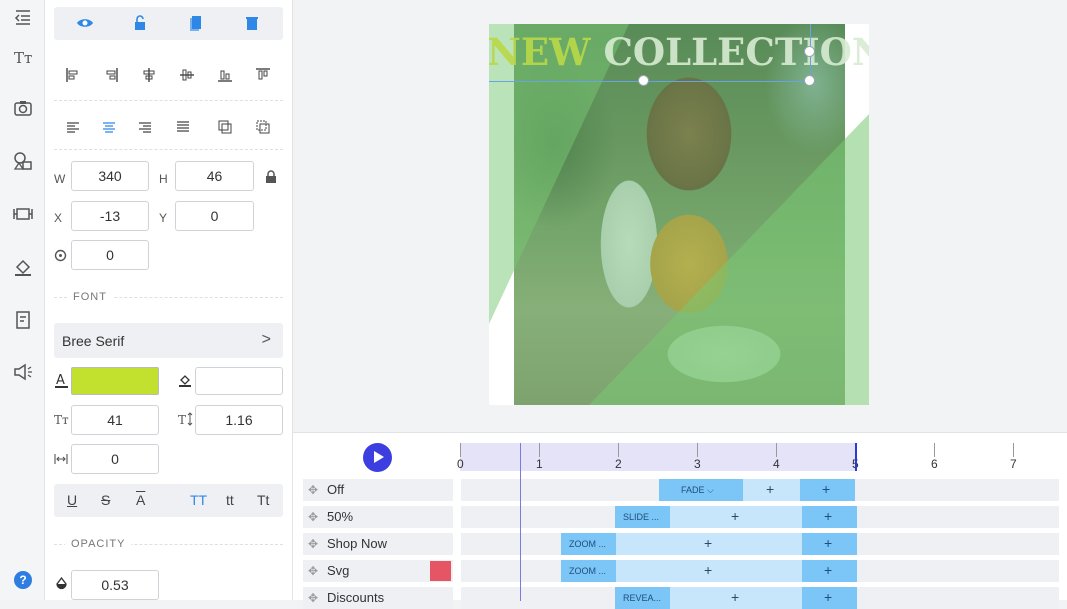 The image size is (1067, 609). Describe the element at coordinates (757, 490) in the screenshot. I see `animation-clip: FADE ⌵ + +` at that location.